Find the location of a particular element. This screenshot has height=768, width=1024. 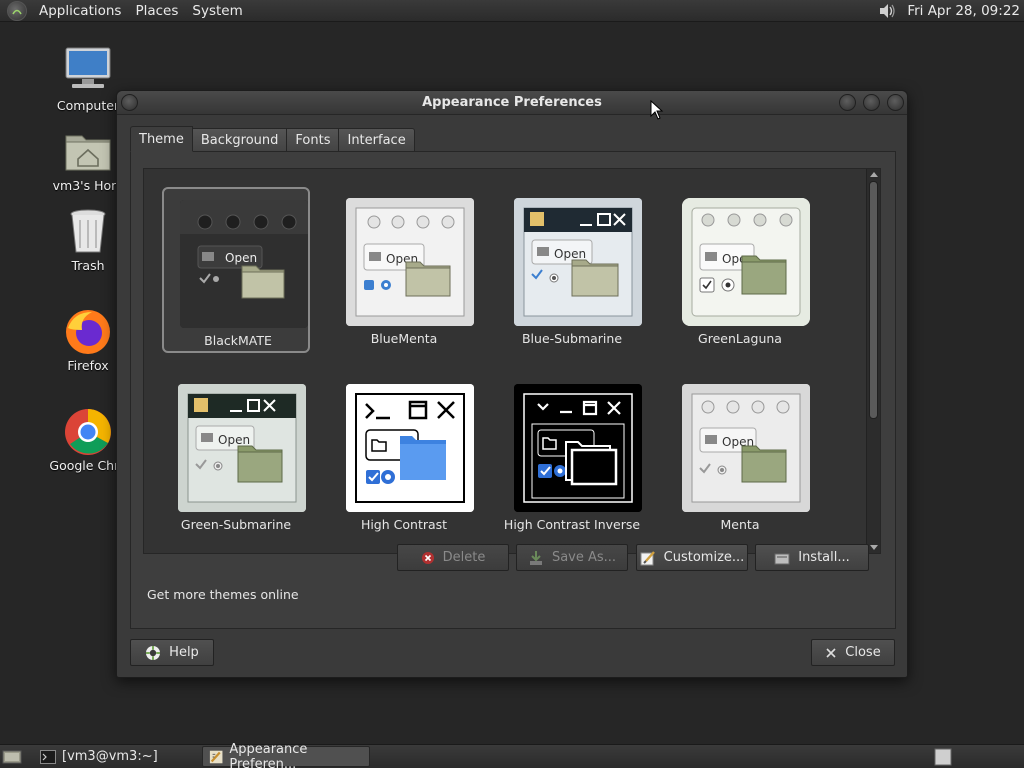

window-menu-button is located at coordinates (129, 102).